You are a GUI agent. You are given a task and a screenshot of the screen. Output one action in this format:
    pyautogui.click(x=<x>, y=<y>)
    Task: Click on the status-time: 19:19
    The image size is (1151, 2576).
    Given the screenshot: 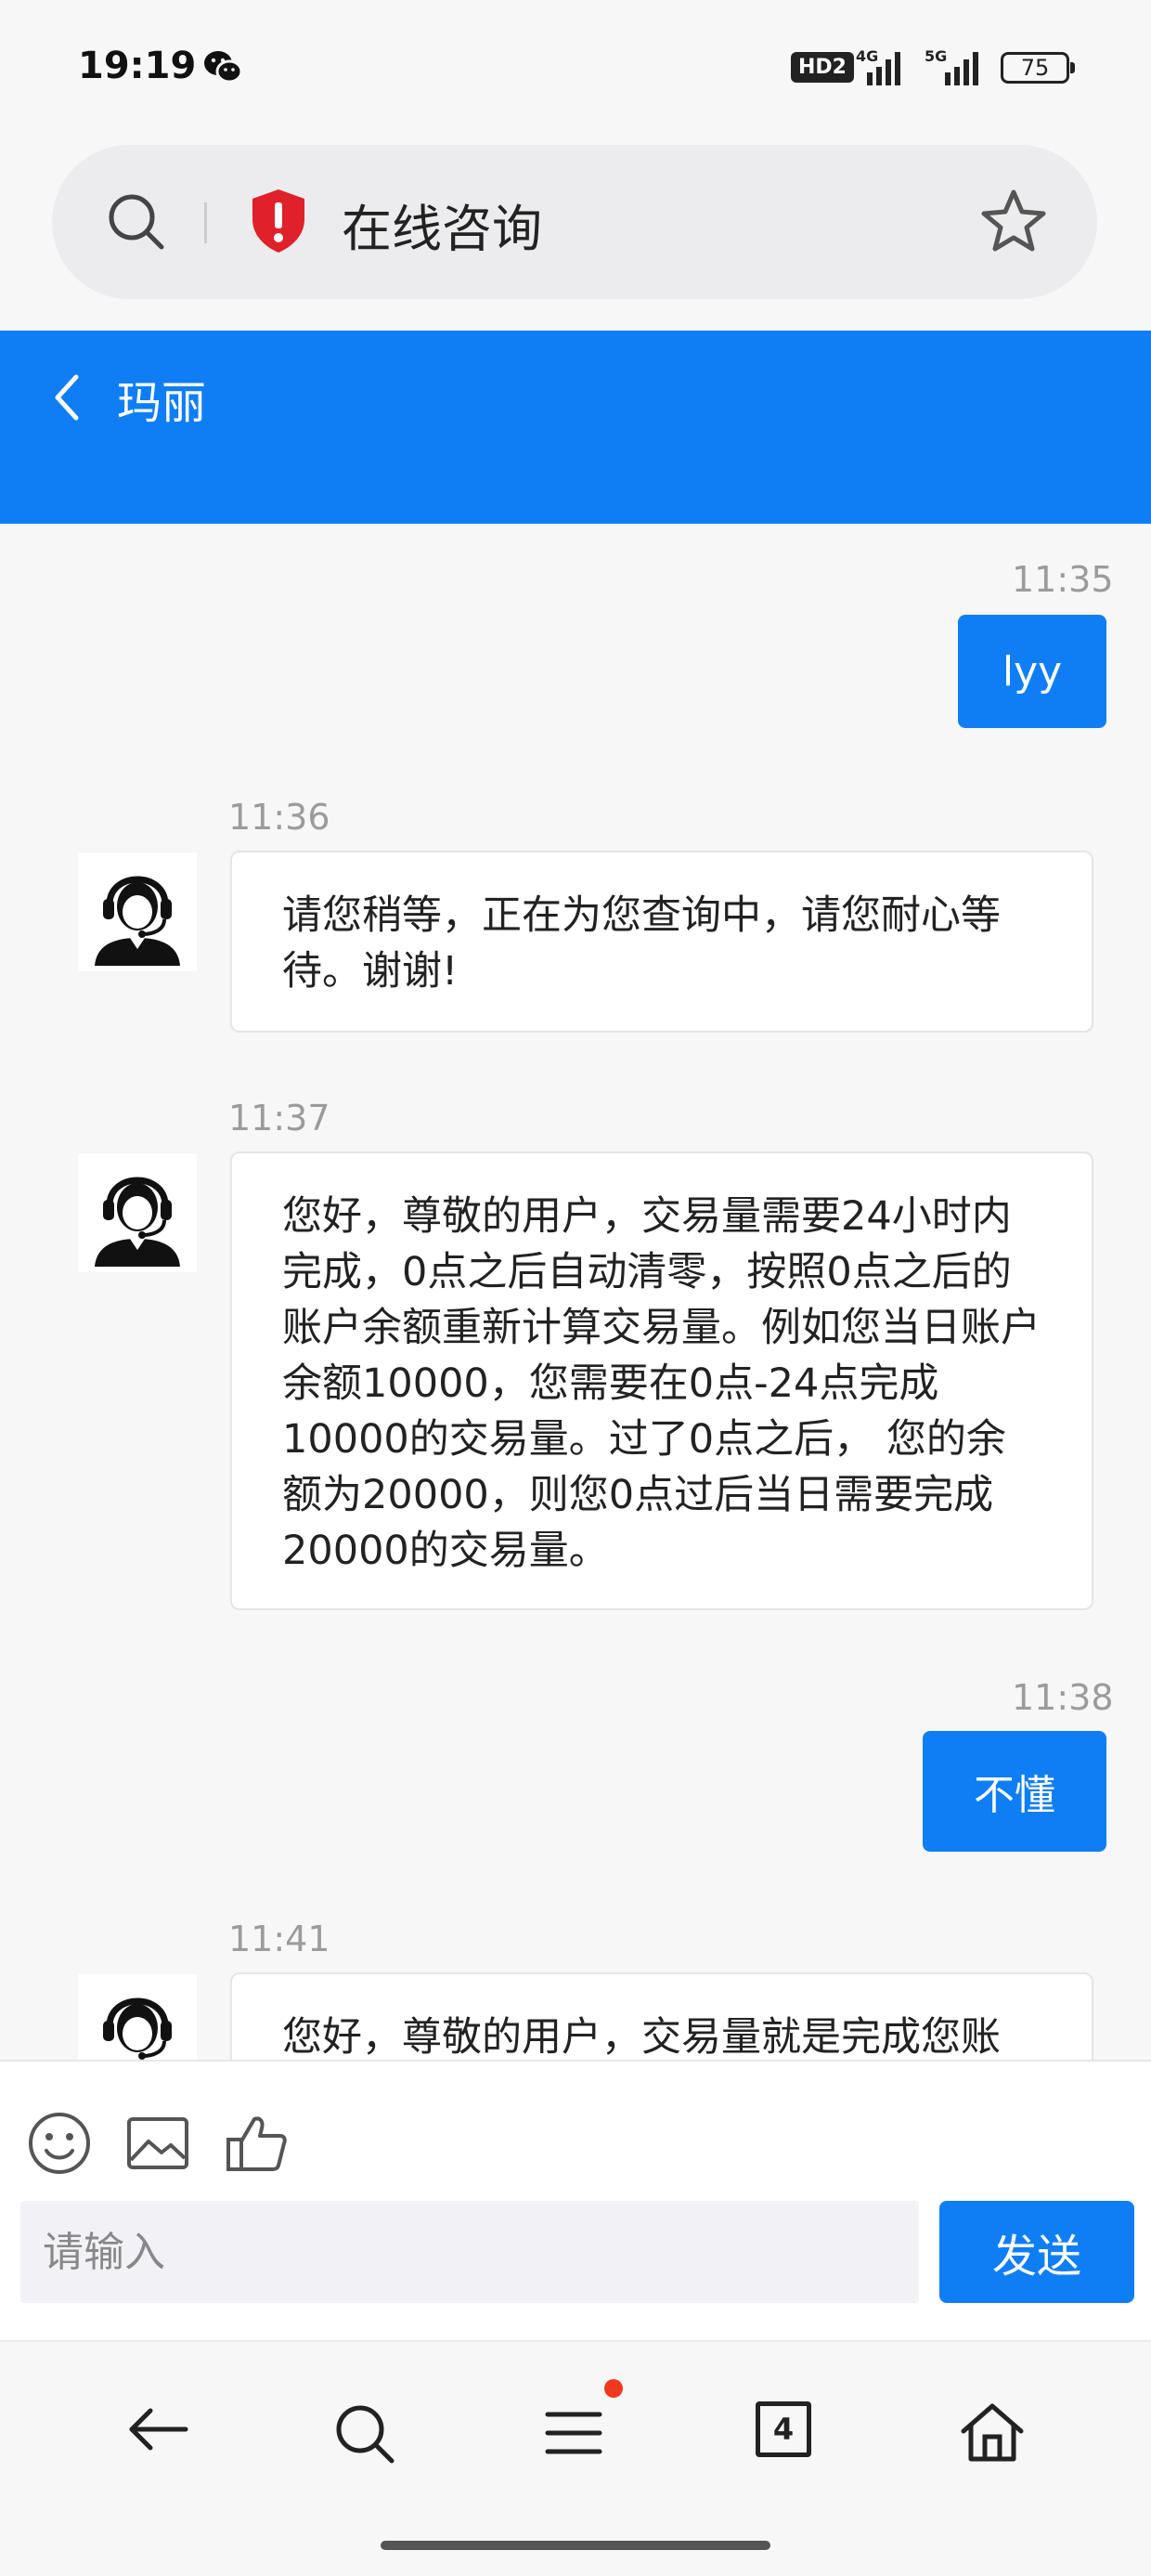 What is the action you would take?
    pyautogui.click(x=137, y=66)
    